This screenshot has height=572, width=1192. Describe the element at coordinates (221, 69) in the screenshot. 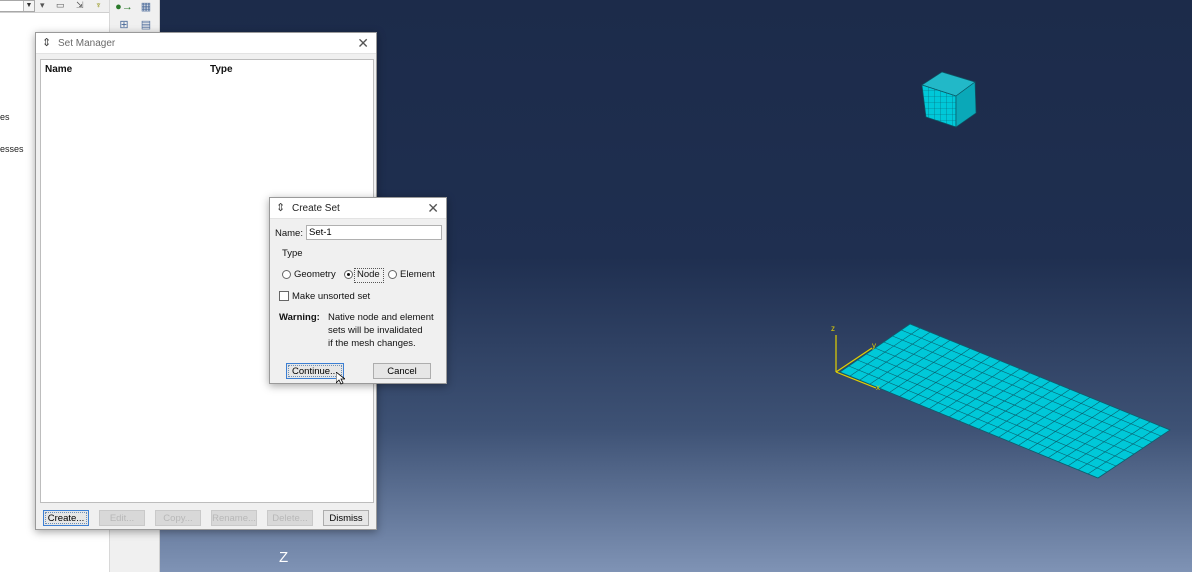

I see `column-header-type: Type` at that location.